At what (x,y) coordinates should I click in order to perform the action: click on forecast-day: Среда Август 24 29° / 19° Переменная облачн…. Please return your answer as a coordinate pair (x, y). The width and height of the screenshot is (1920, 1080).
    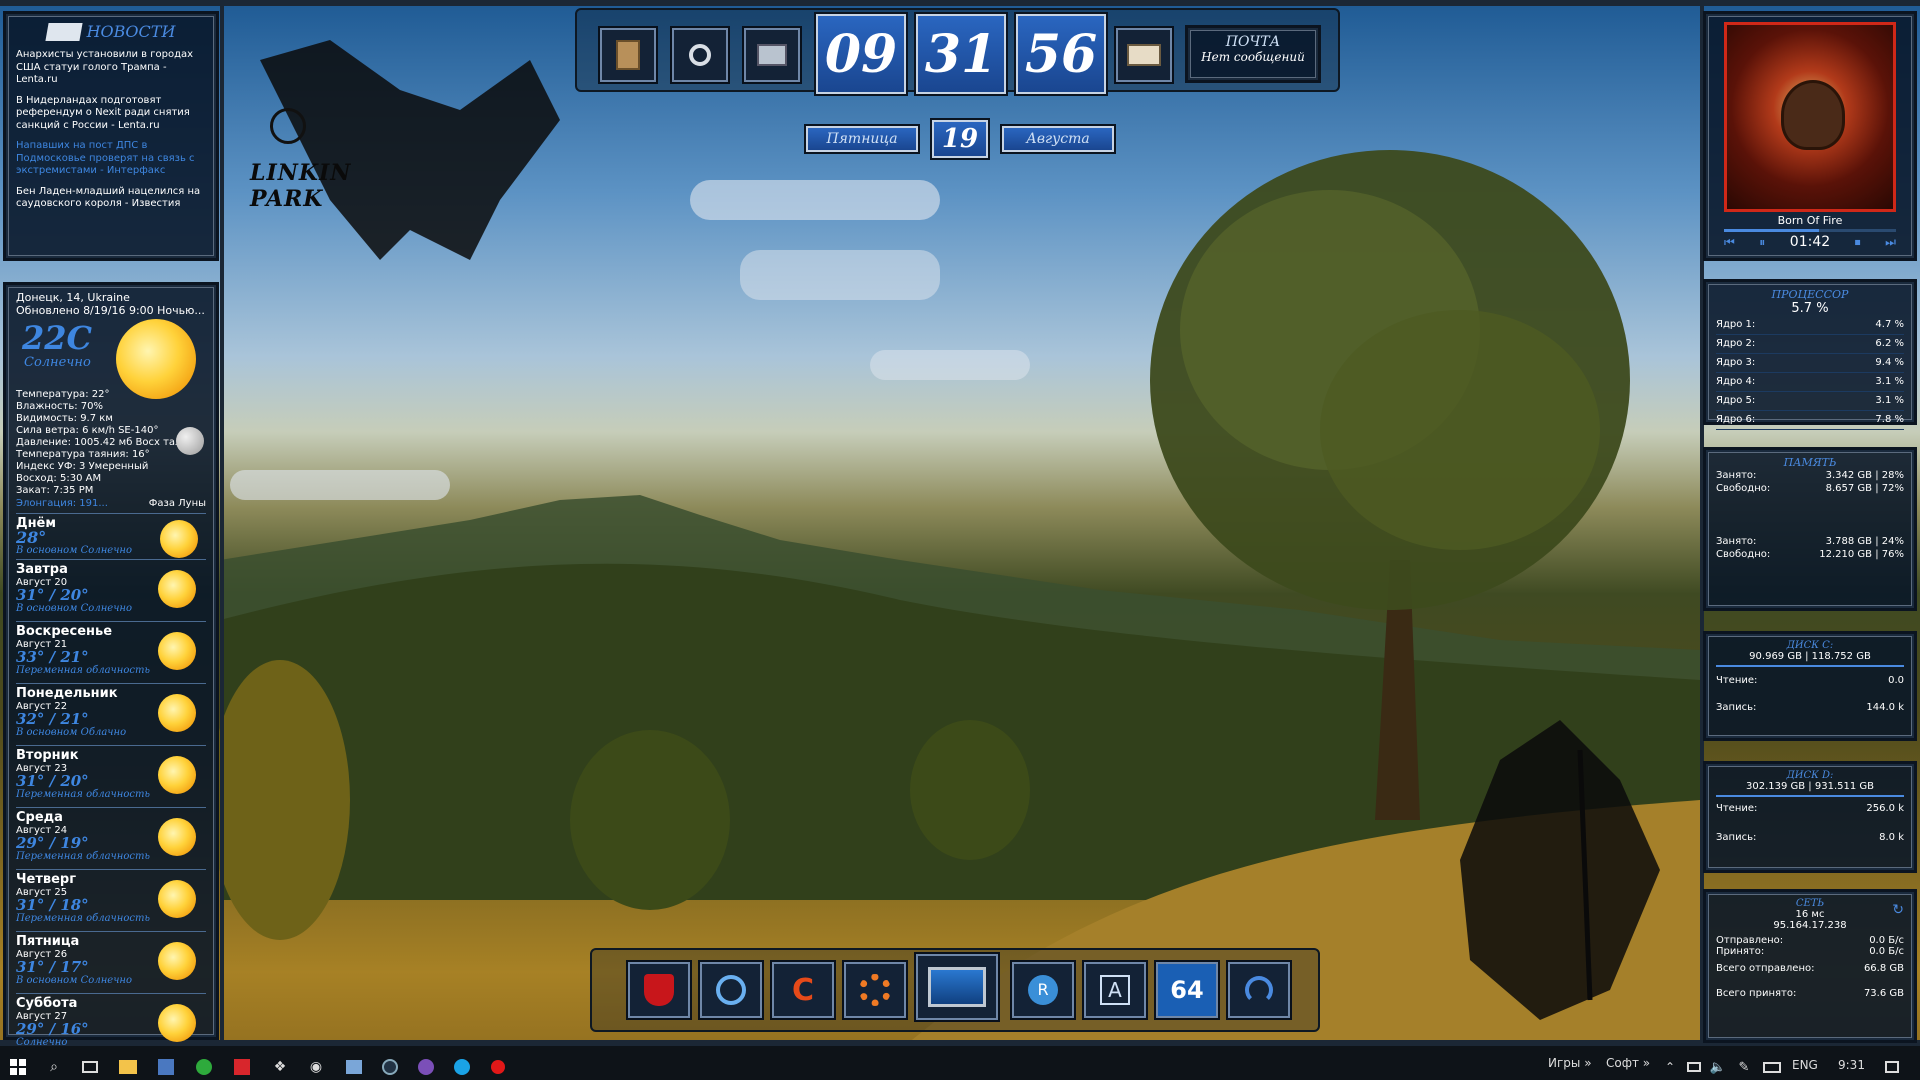
    Looking at the image, I should click on (111, 838).